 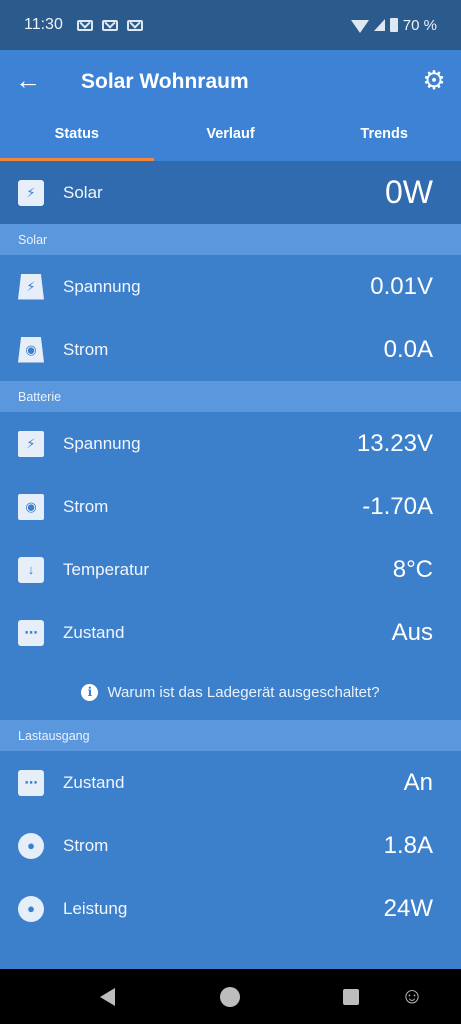 I want to click on tab-trends: Trends, so click(x=384, y=137).